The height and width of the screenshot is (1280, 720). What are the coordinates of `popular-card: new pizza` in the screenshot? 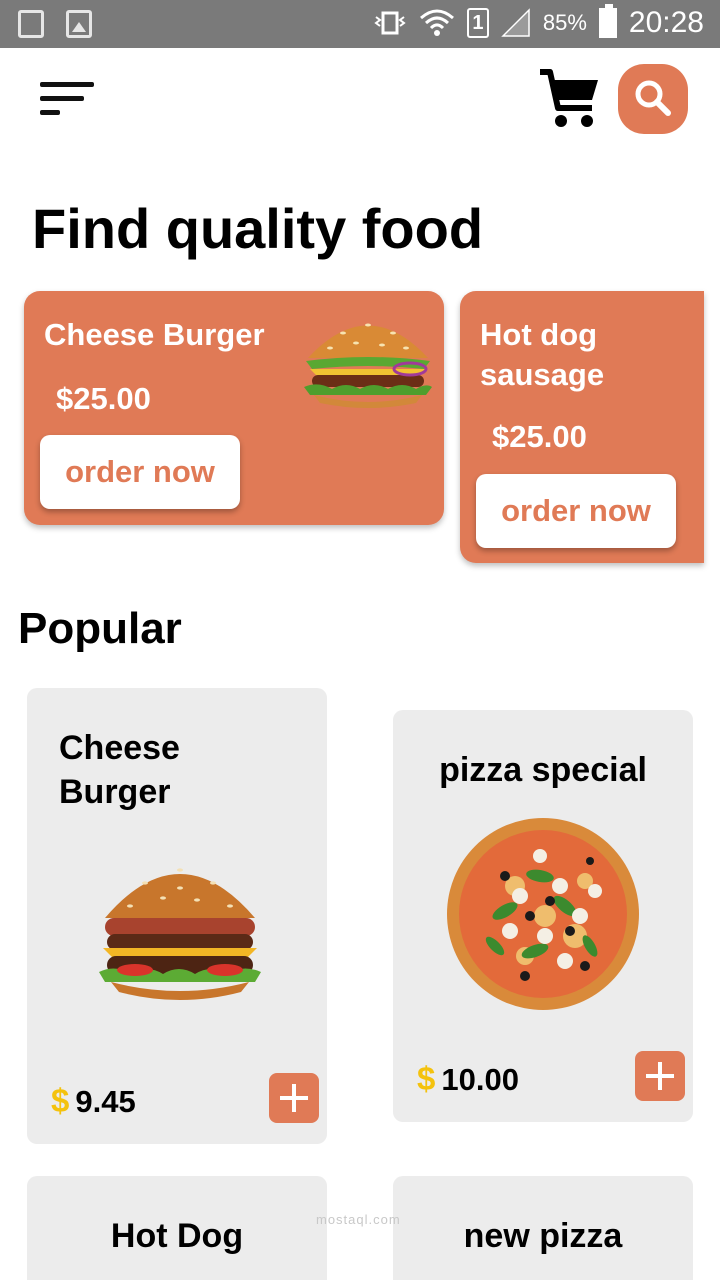 It's located at (543, 1228).